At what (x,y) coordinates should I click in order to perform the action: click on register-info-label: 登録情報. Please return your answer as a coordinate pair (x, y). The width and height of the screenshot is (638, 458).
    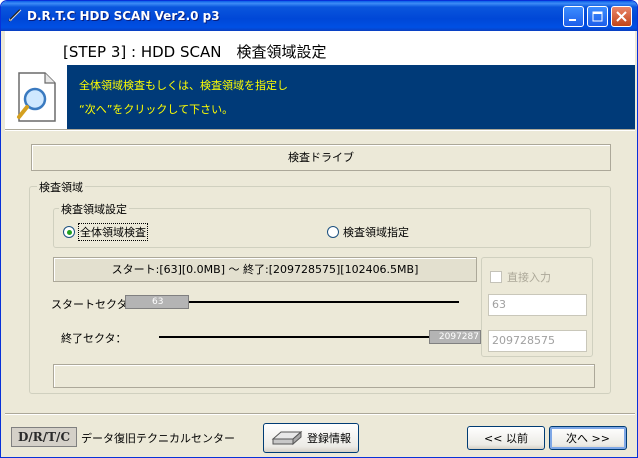
    Looking at the image, I should click on (329, 438).